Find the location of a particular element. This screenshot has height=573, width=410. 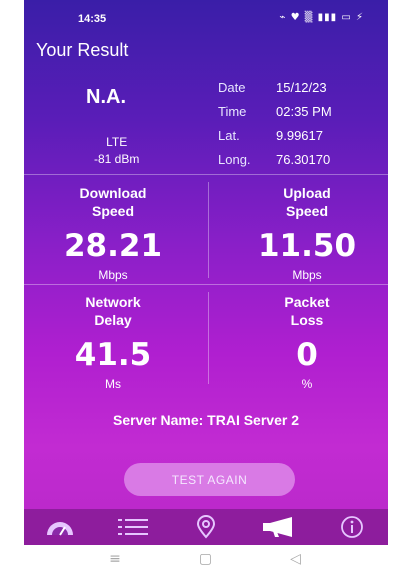

metric-label-line: Packet is located at coordinates (307, 302).